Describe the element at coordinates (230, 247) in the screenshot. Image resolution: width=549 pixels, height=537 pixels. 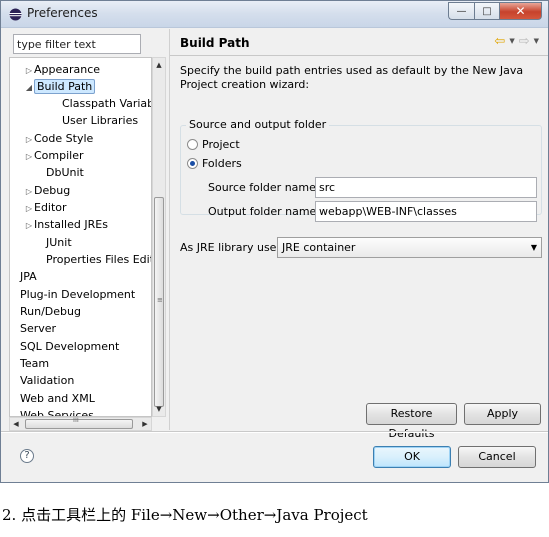
I see `jre-library-label: As JRE library use:` at that location.